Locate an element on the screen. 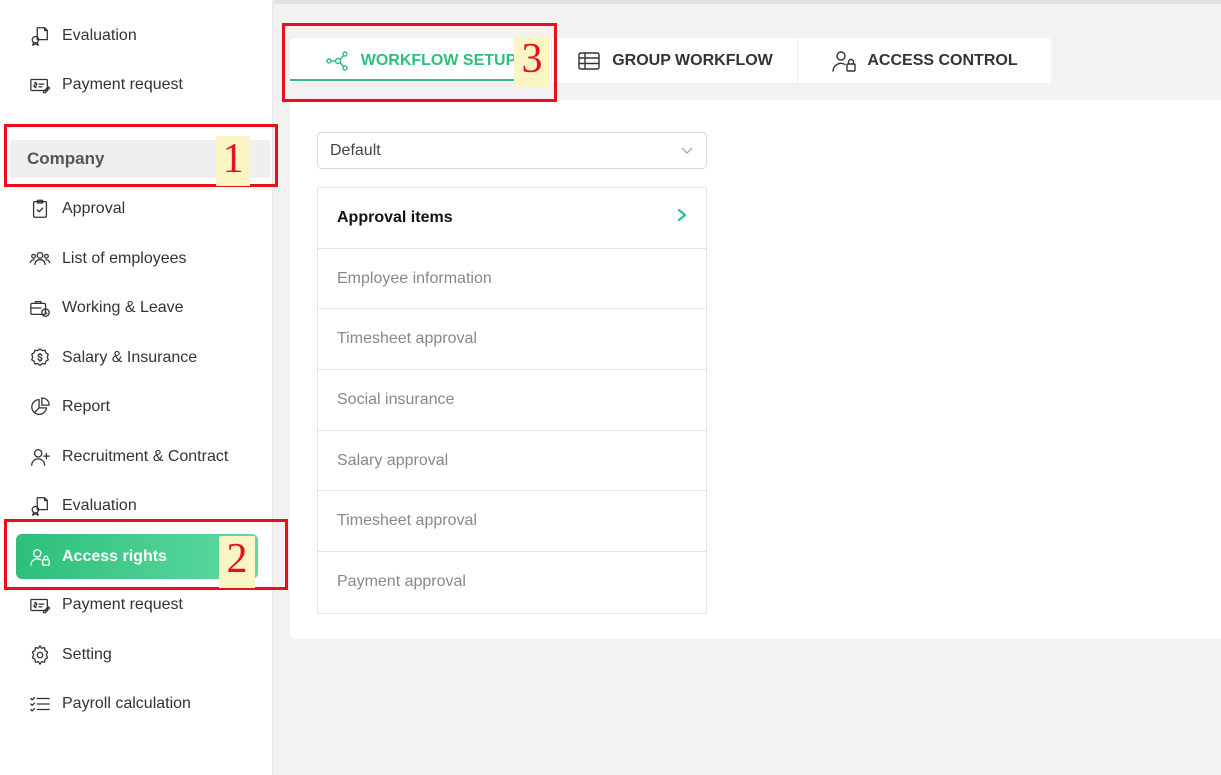 The image size is (1221, 775). checklist-icon is located at coordinates (40, 704).